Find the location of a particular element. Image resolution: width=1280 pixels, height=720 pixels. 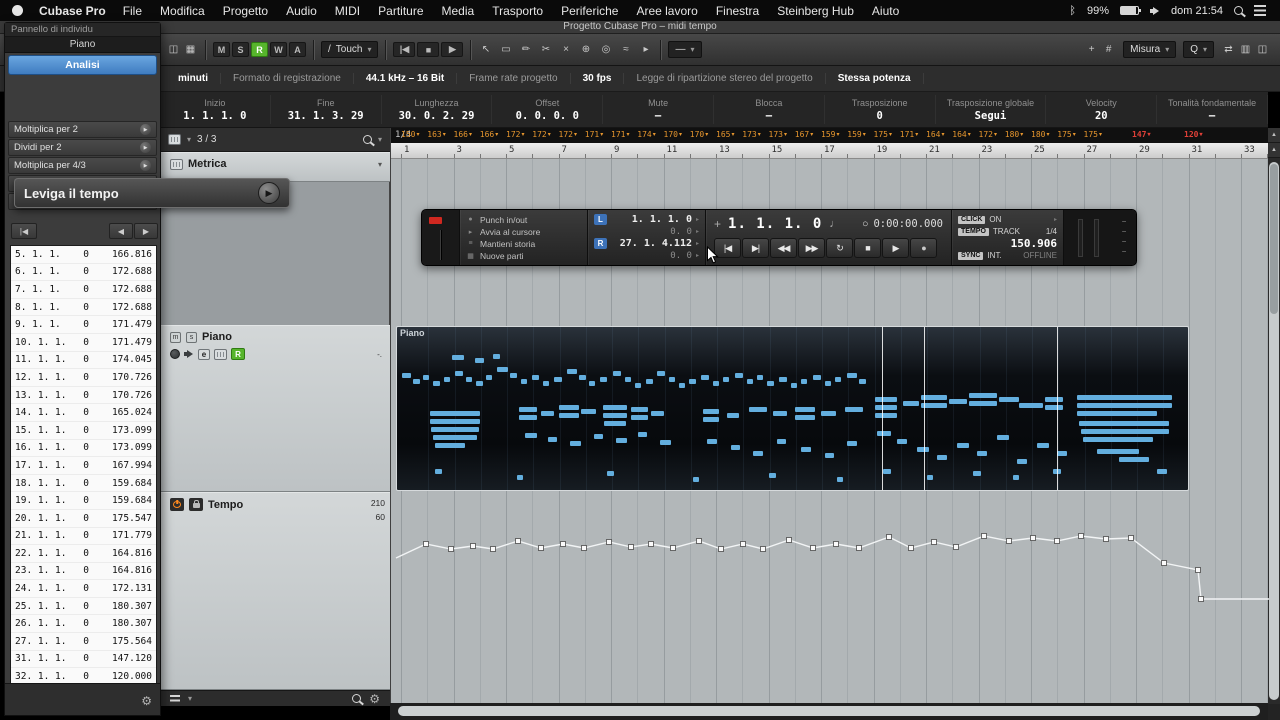

warp-marker: 150 ▾ is located at coordinates (410, 134).